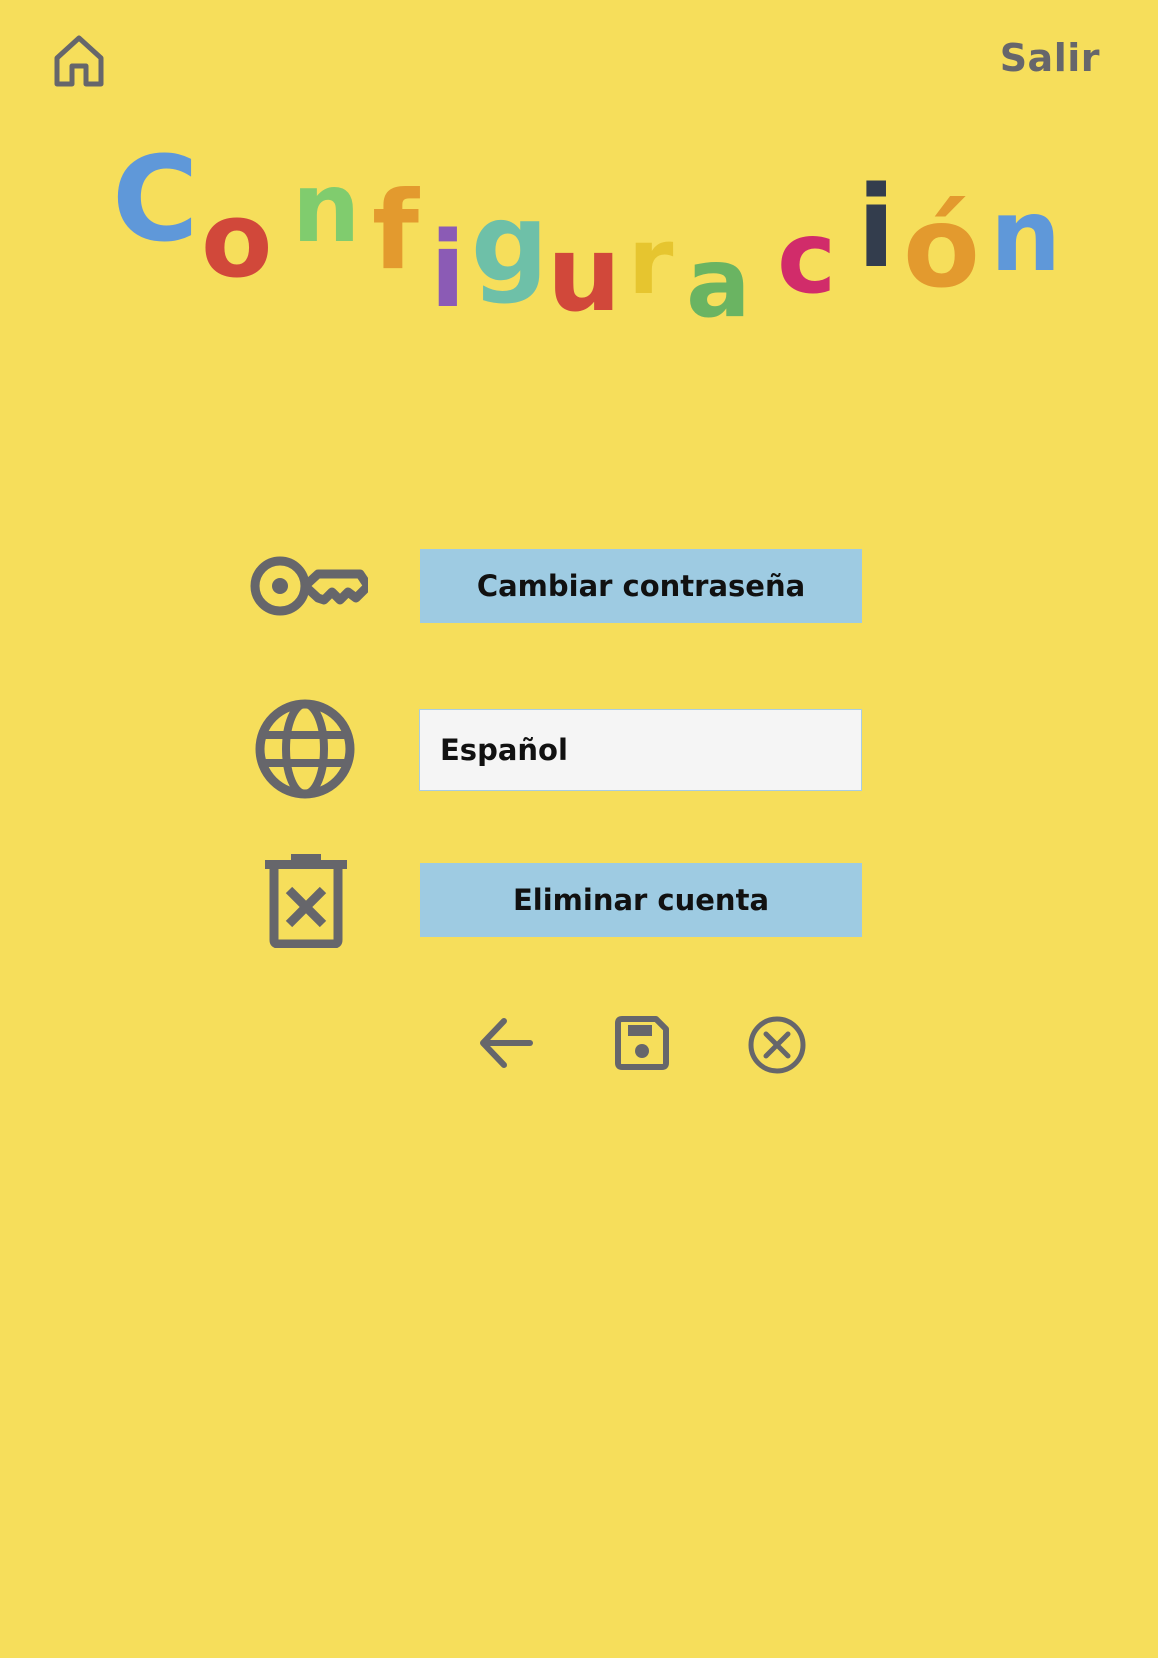 Image resolution: width=1158 pixels, height=1658 pixels. What do you see at coordinates (155, 199) in the screenshot?
I see `title-letter: C` at bounding box center [155, 199].